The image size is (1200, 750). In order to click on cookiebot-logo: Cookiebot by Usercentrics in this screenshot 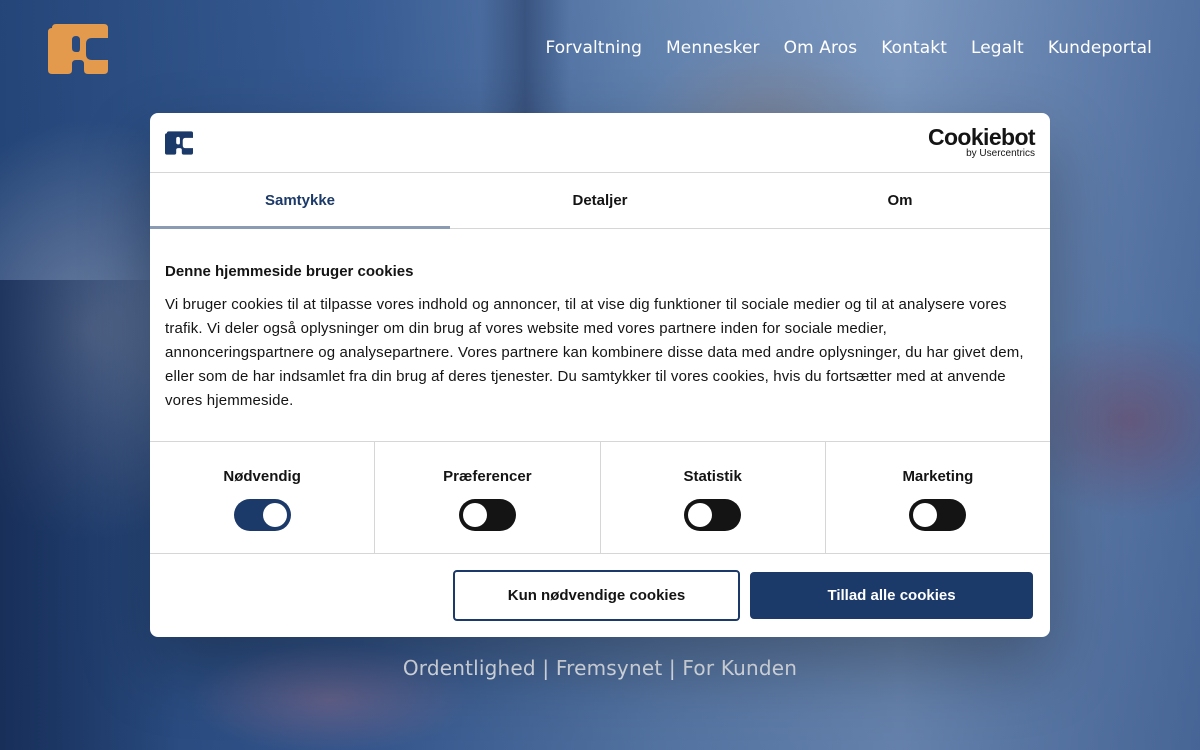, I will do `click(981, 141)`.